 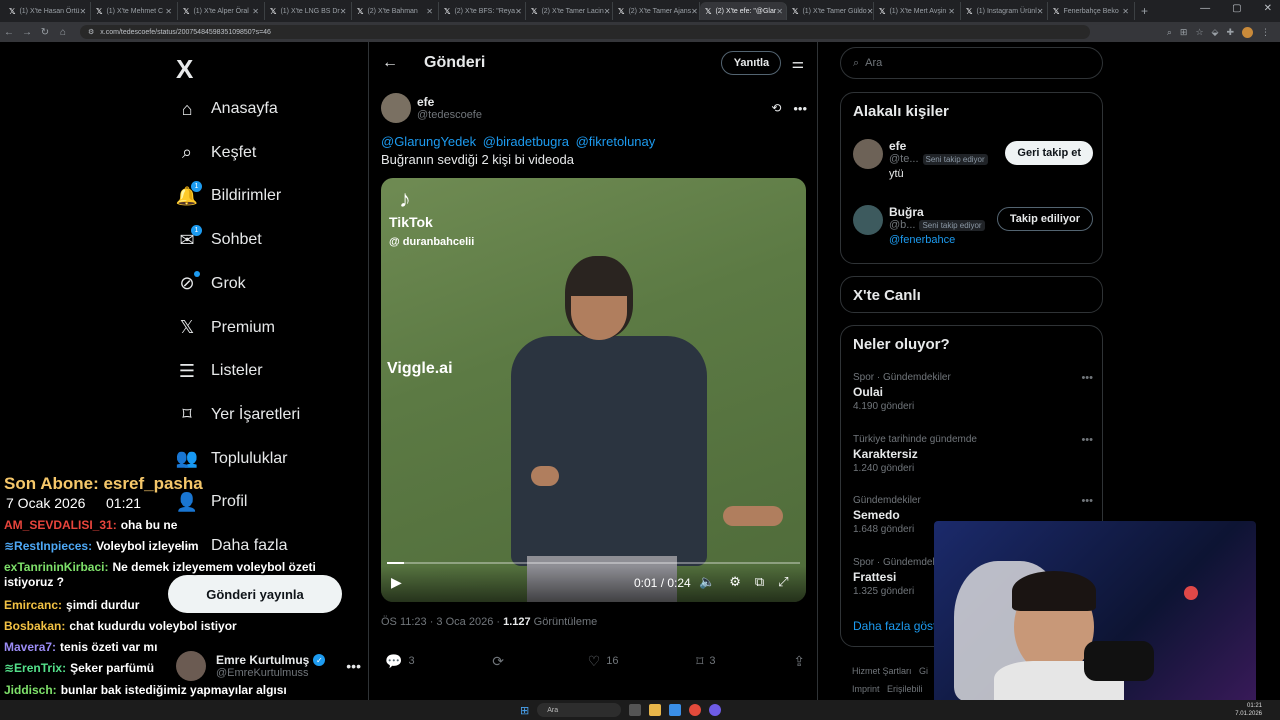 I want to click on discord-icon, so click(x=715, y=710).